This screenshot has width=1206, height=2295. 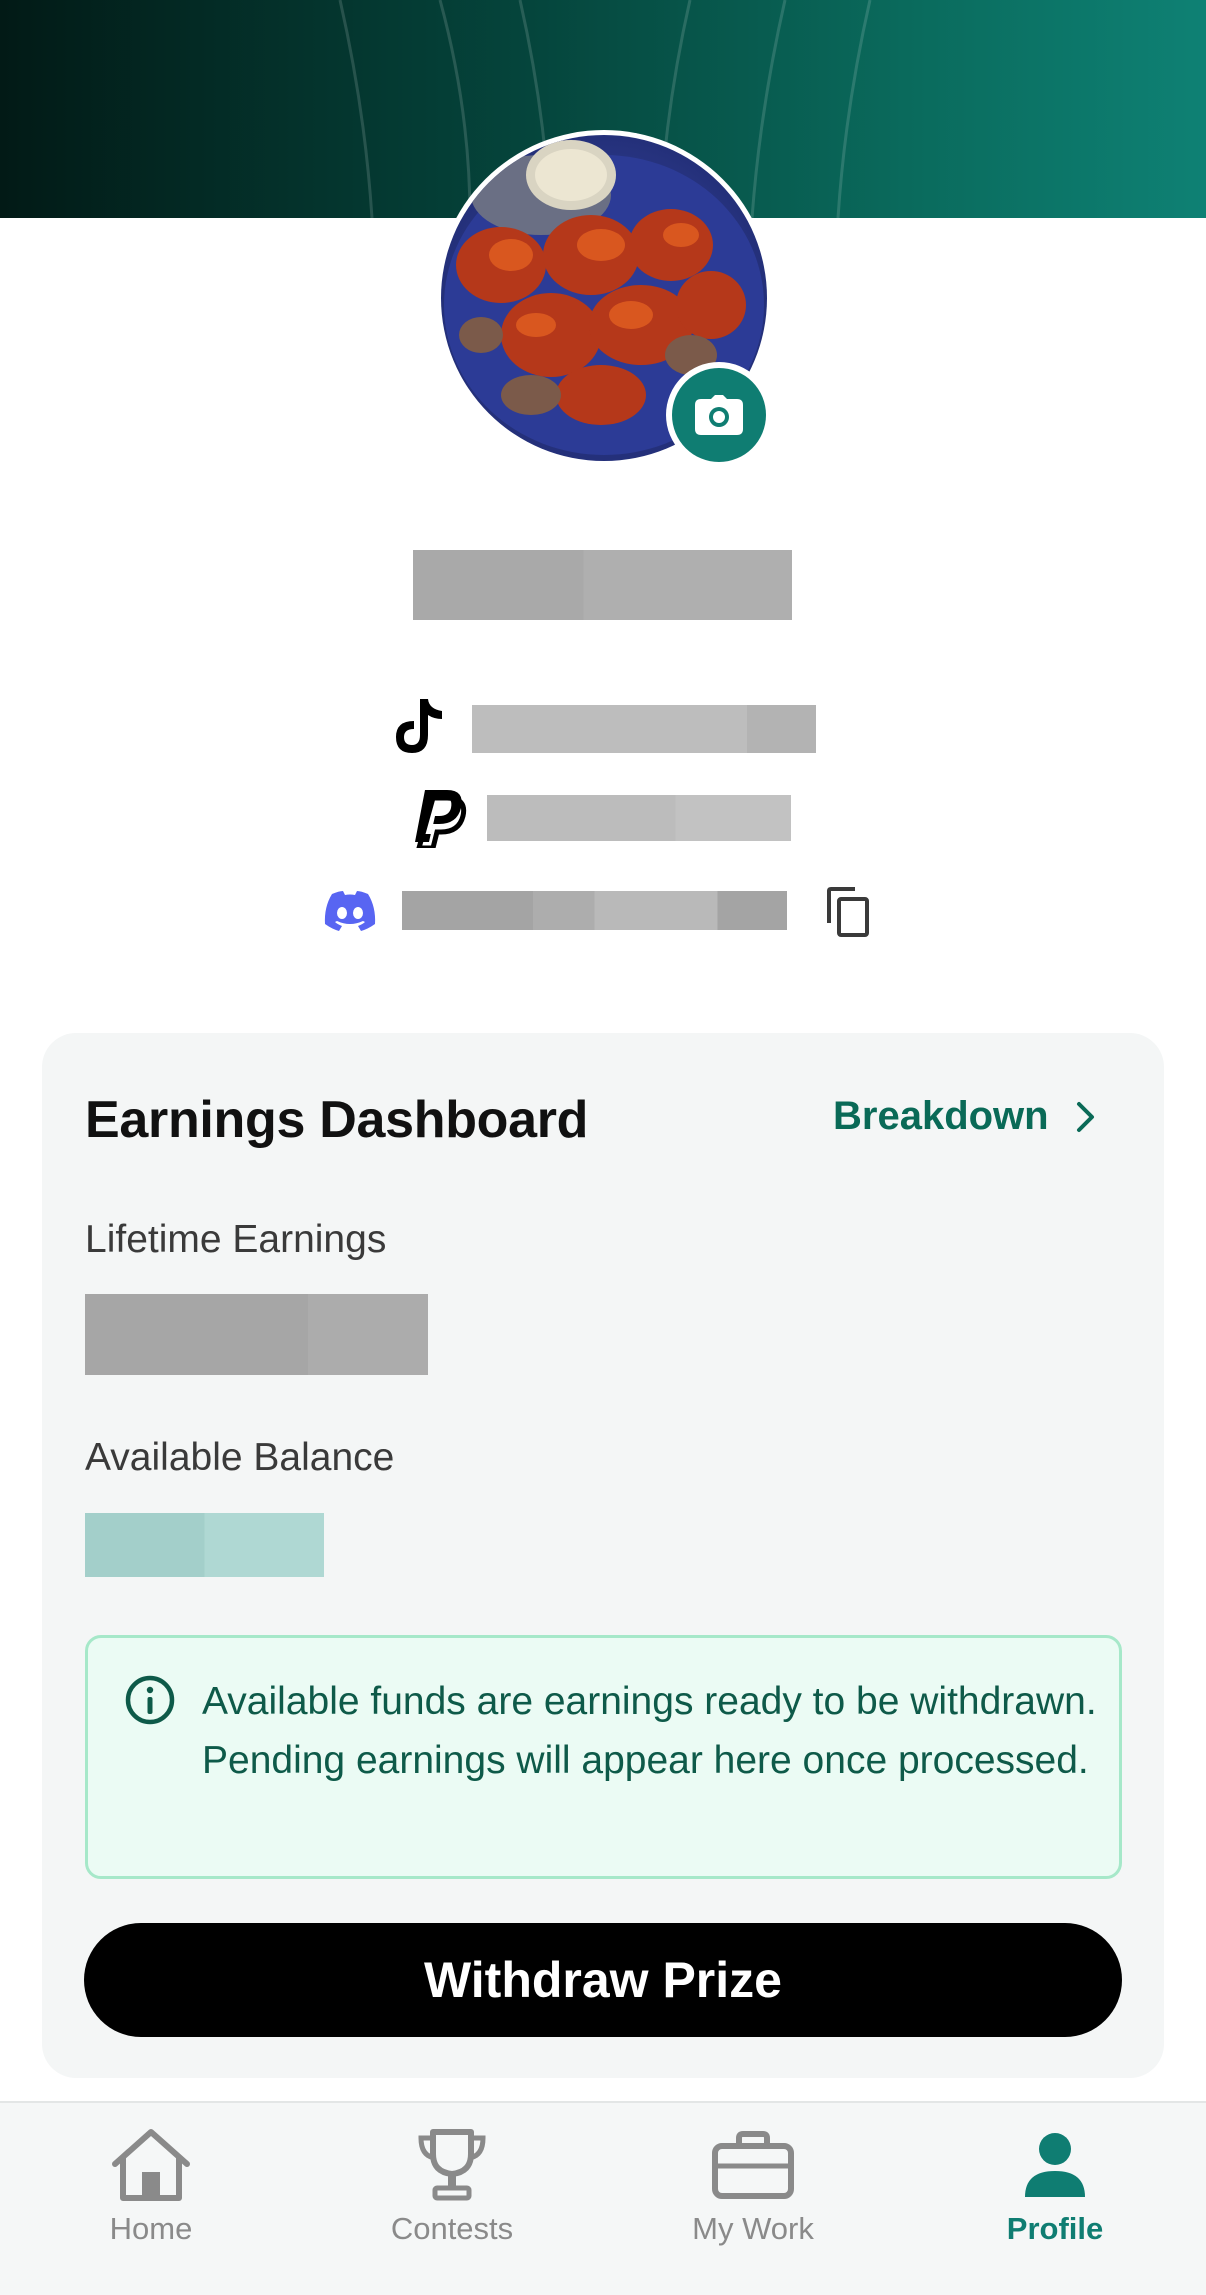 I want to click on nav-my-work: My Work, so click(x=753, y=2183).